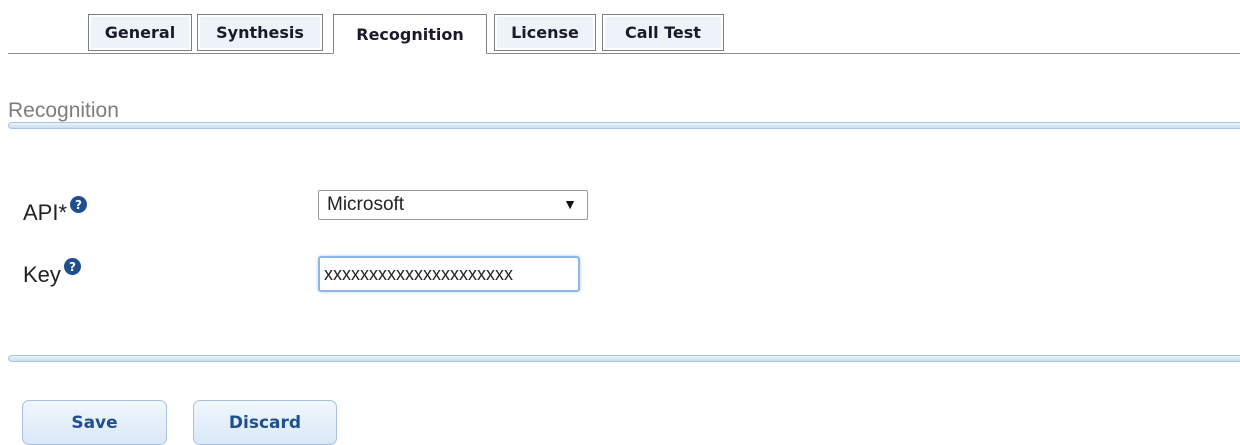 The width and height of the screenshot is (1240, 445). I want to click on tab-synthesis: Synthesis, so click(260, 32).